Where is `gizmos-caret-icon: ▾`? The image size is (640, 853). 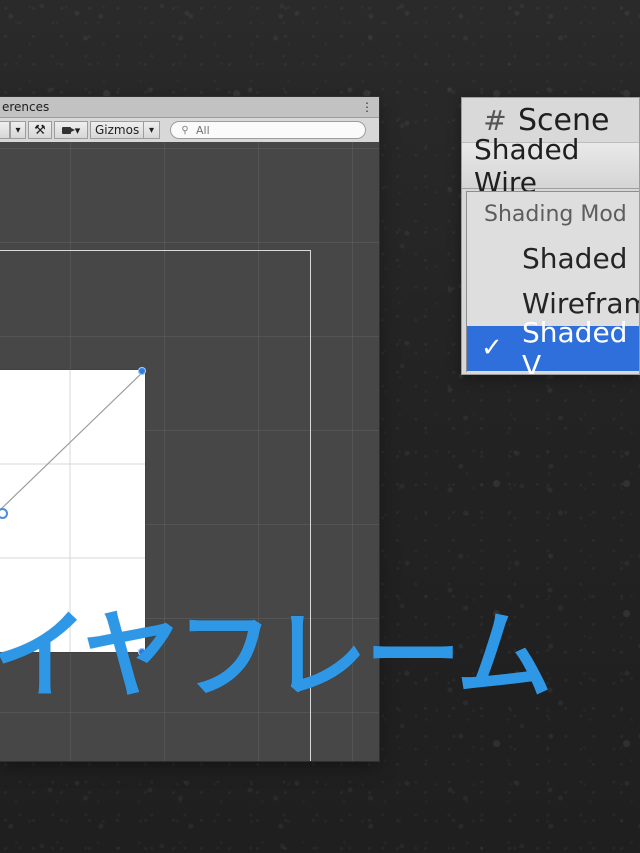
gizmos-caret-icon: ▾ is located at coordinates (152, 130).